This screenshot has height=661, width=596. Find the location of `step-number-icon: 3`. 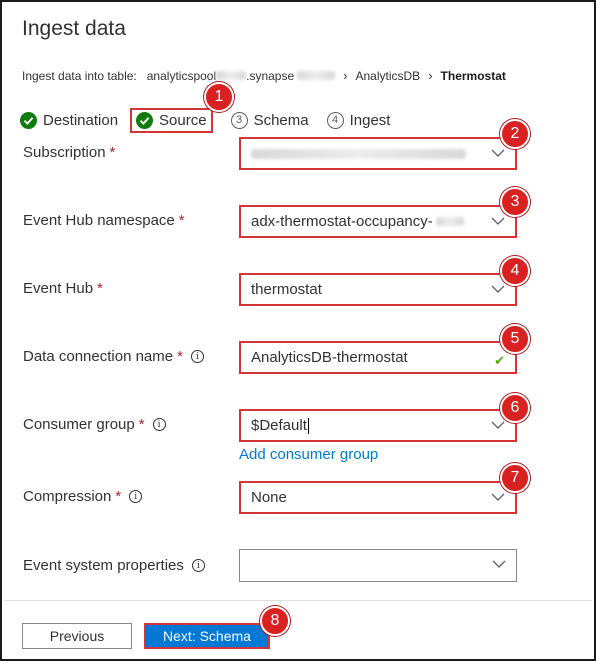

step-number-icon: 3 is located at coordinates (239, 120).